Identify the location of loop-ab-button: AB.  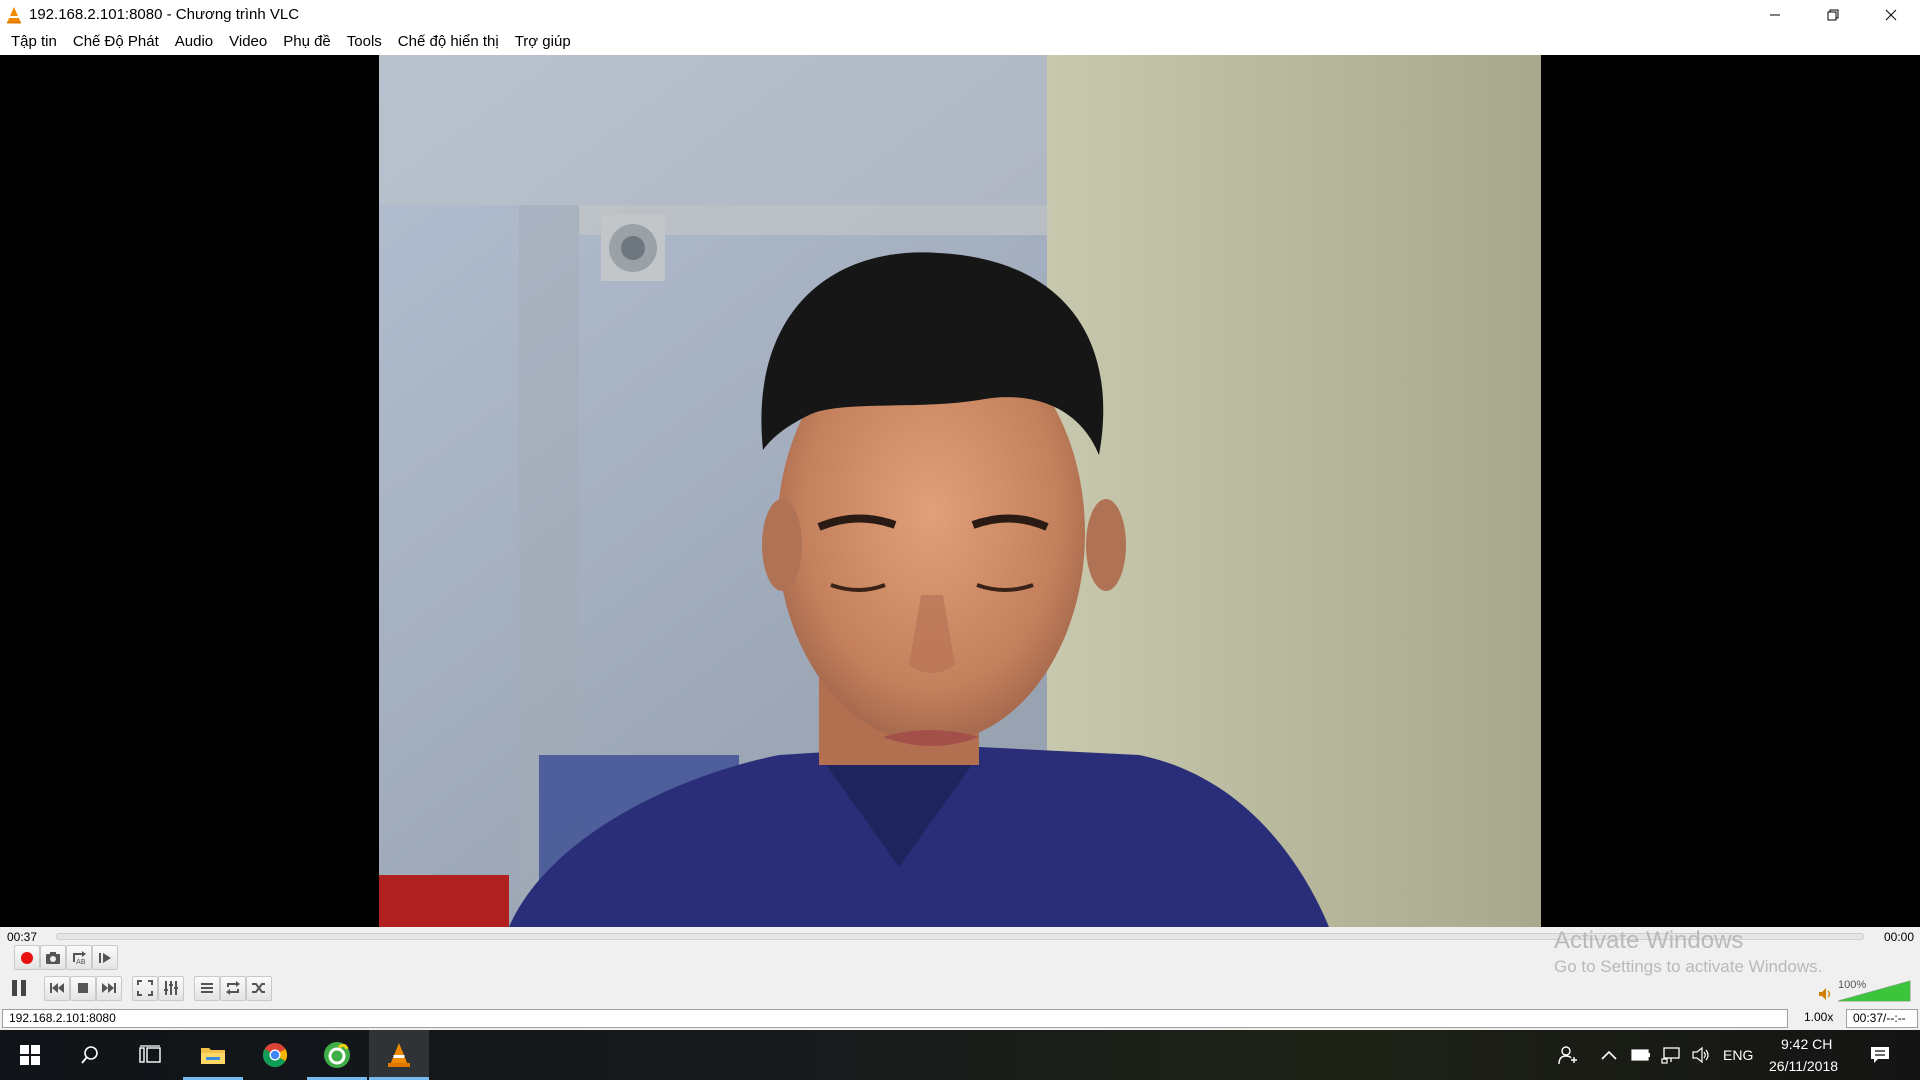
(79, 957).